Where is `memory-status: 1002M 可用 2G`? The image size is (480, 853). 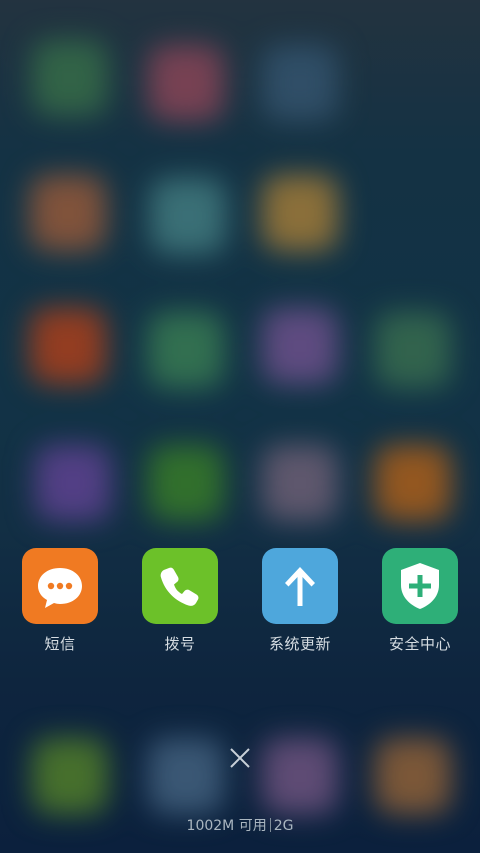 memory-status: 1002M 可用 2G is located at coordinates (240, 825).